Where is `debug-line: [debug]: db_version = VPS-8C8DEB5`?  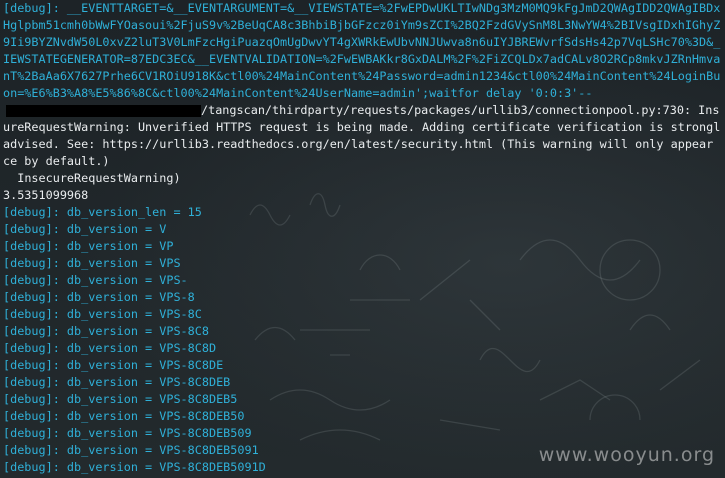 debug-line: [debug]: db_version = VPS-8C8DEB5 is located at coordinates (120, 399).